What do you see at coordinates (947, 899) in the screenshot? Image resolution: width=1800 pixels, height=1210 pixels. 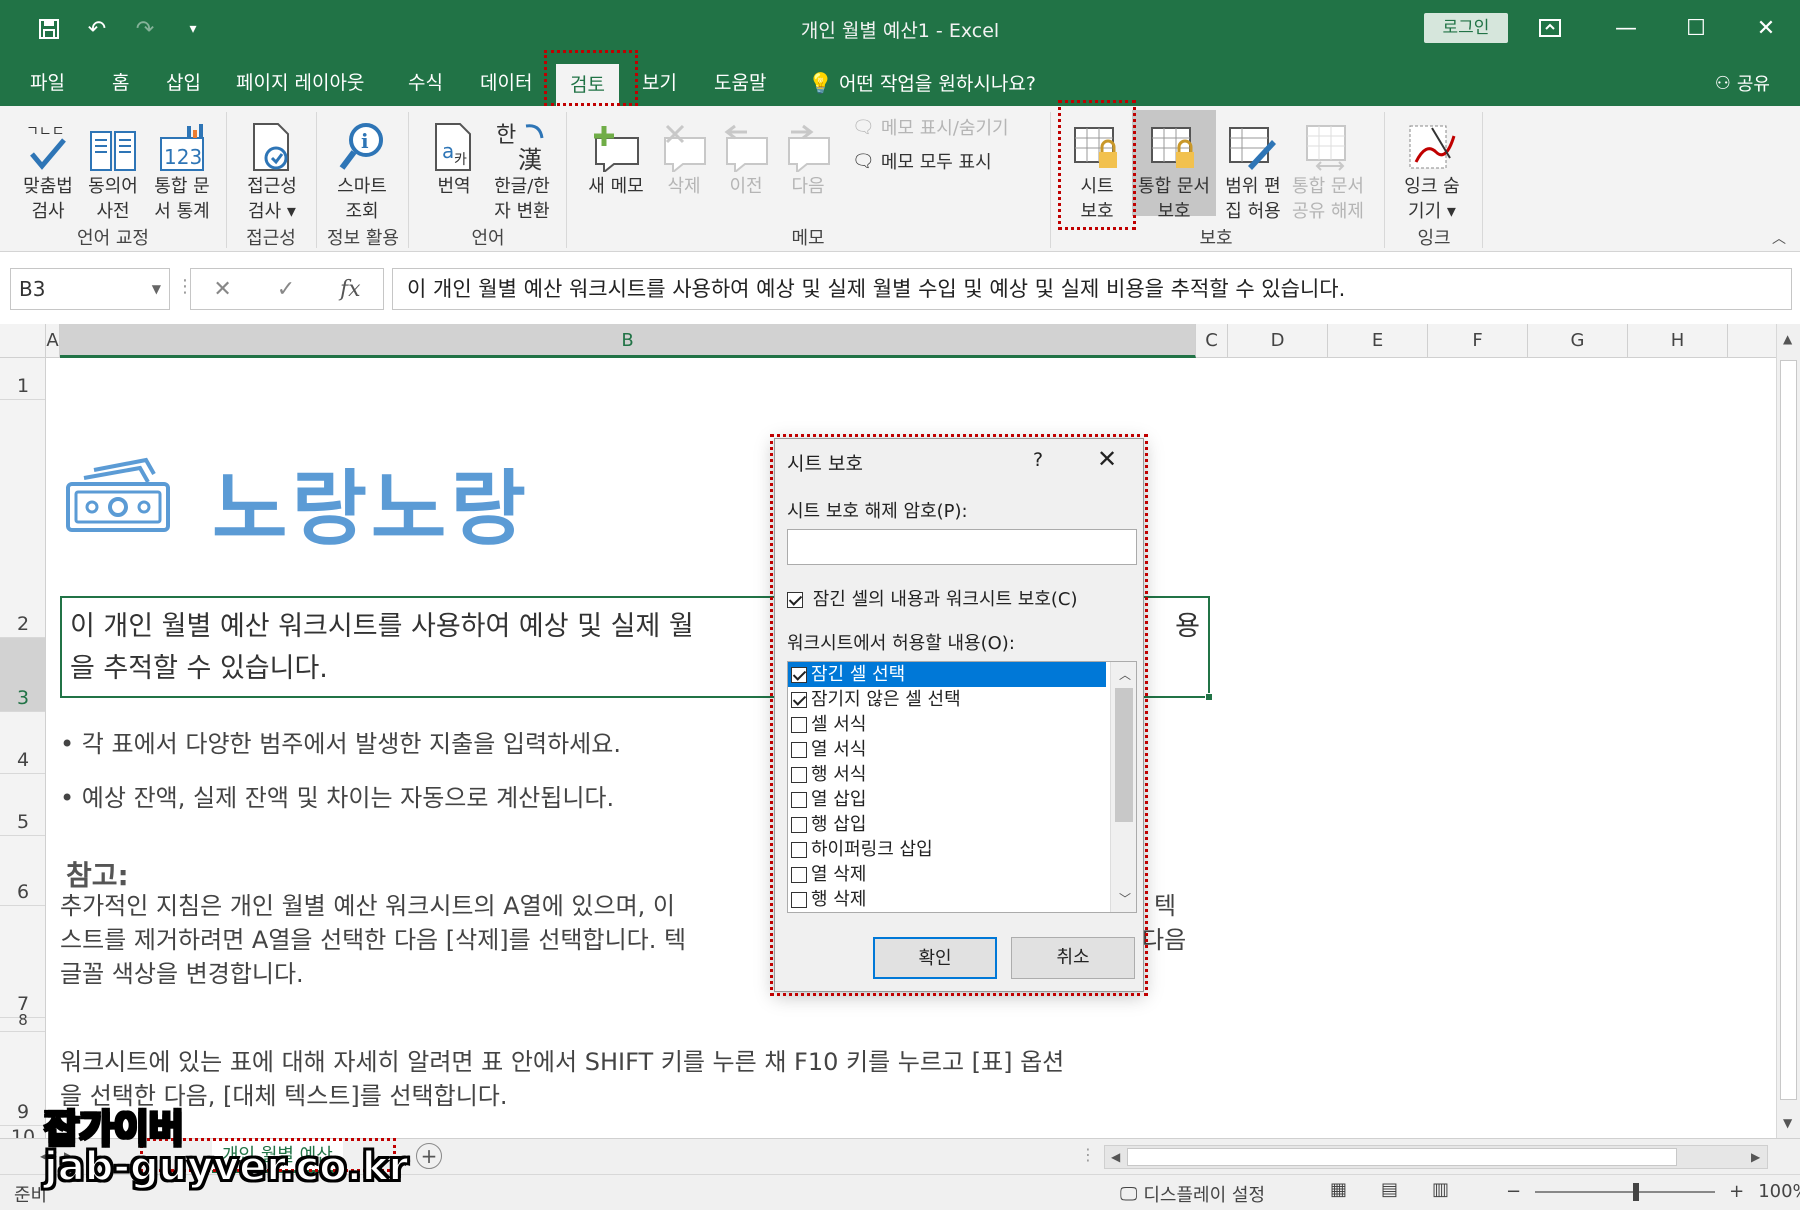 I see `permission-item: 행 삭제` at bounding box center [947, 899].